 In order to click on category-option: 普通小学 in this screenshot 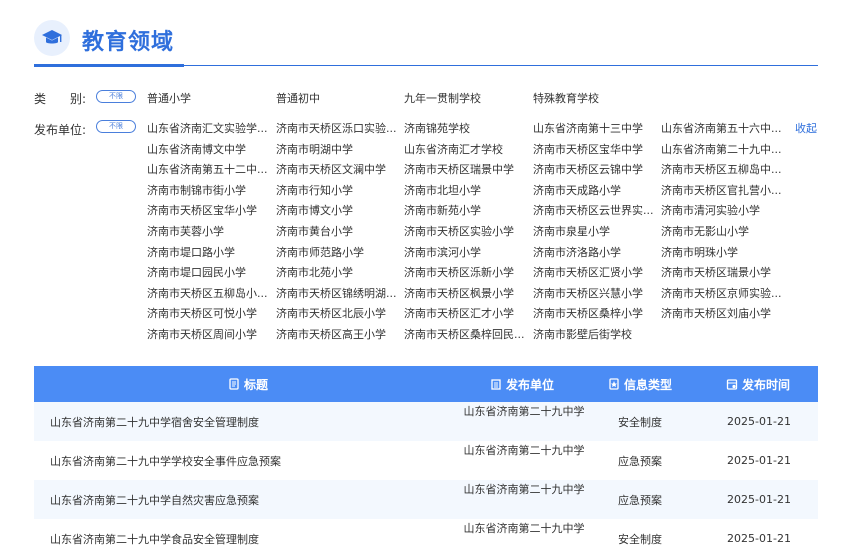, I will do `click(209, 98)`.